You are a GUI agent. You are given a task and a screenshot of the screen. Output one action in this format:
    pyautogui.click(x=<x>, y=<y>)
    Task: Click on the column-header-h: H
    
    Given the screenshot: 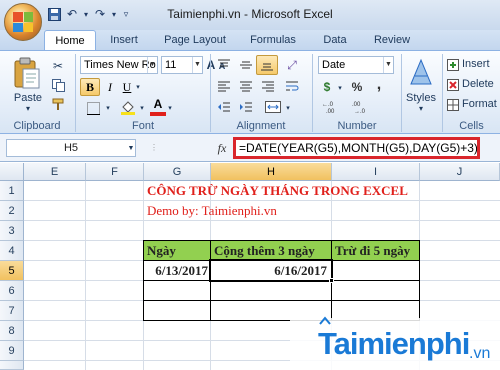 What is the action you would take?
    pyautogui.click(x=271, y=172)
    